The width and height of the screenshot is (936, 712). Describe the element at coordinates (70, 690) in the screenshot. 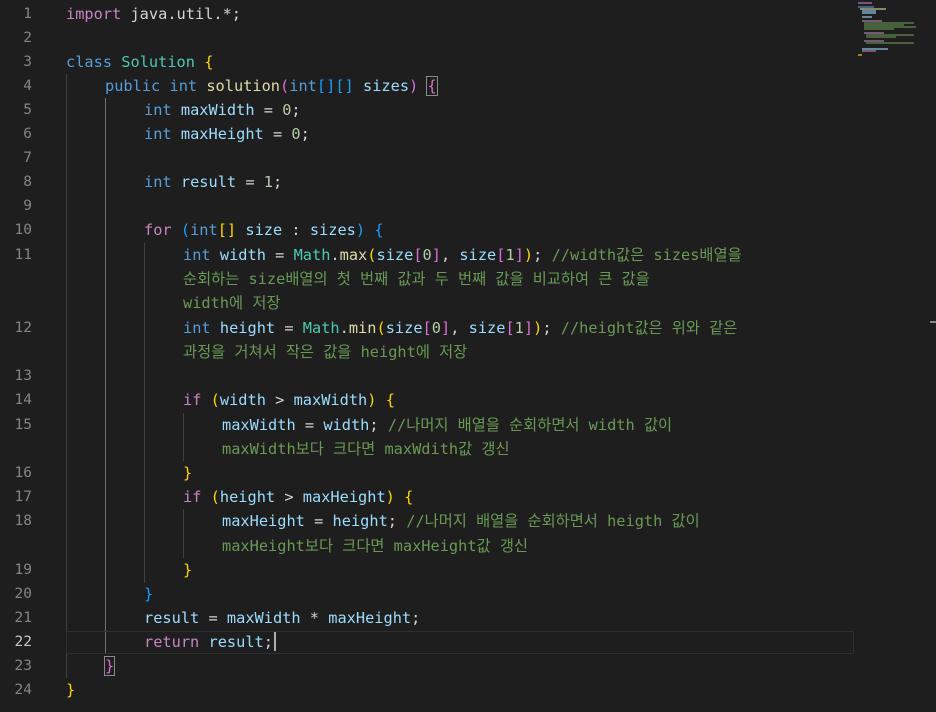

I see `code-line-24: }` at that location.